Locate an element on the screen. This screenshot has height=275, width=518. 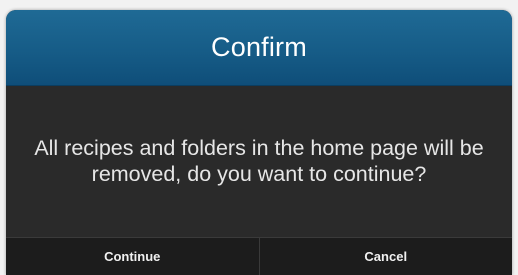
dialog-actions: Continue Cancel is located at coordinates (259, 256).